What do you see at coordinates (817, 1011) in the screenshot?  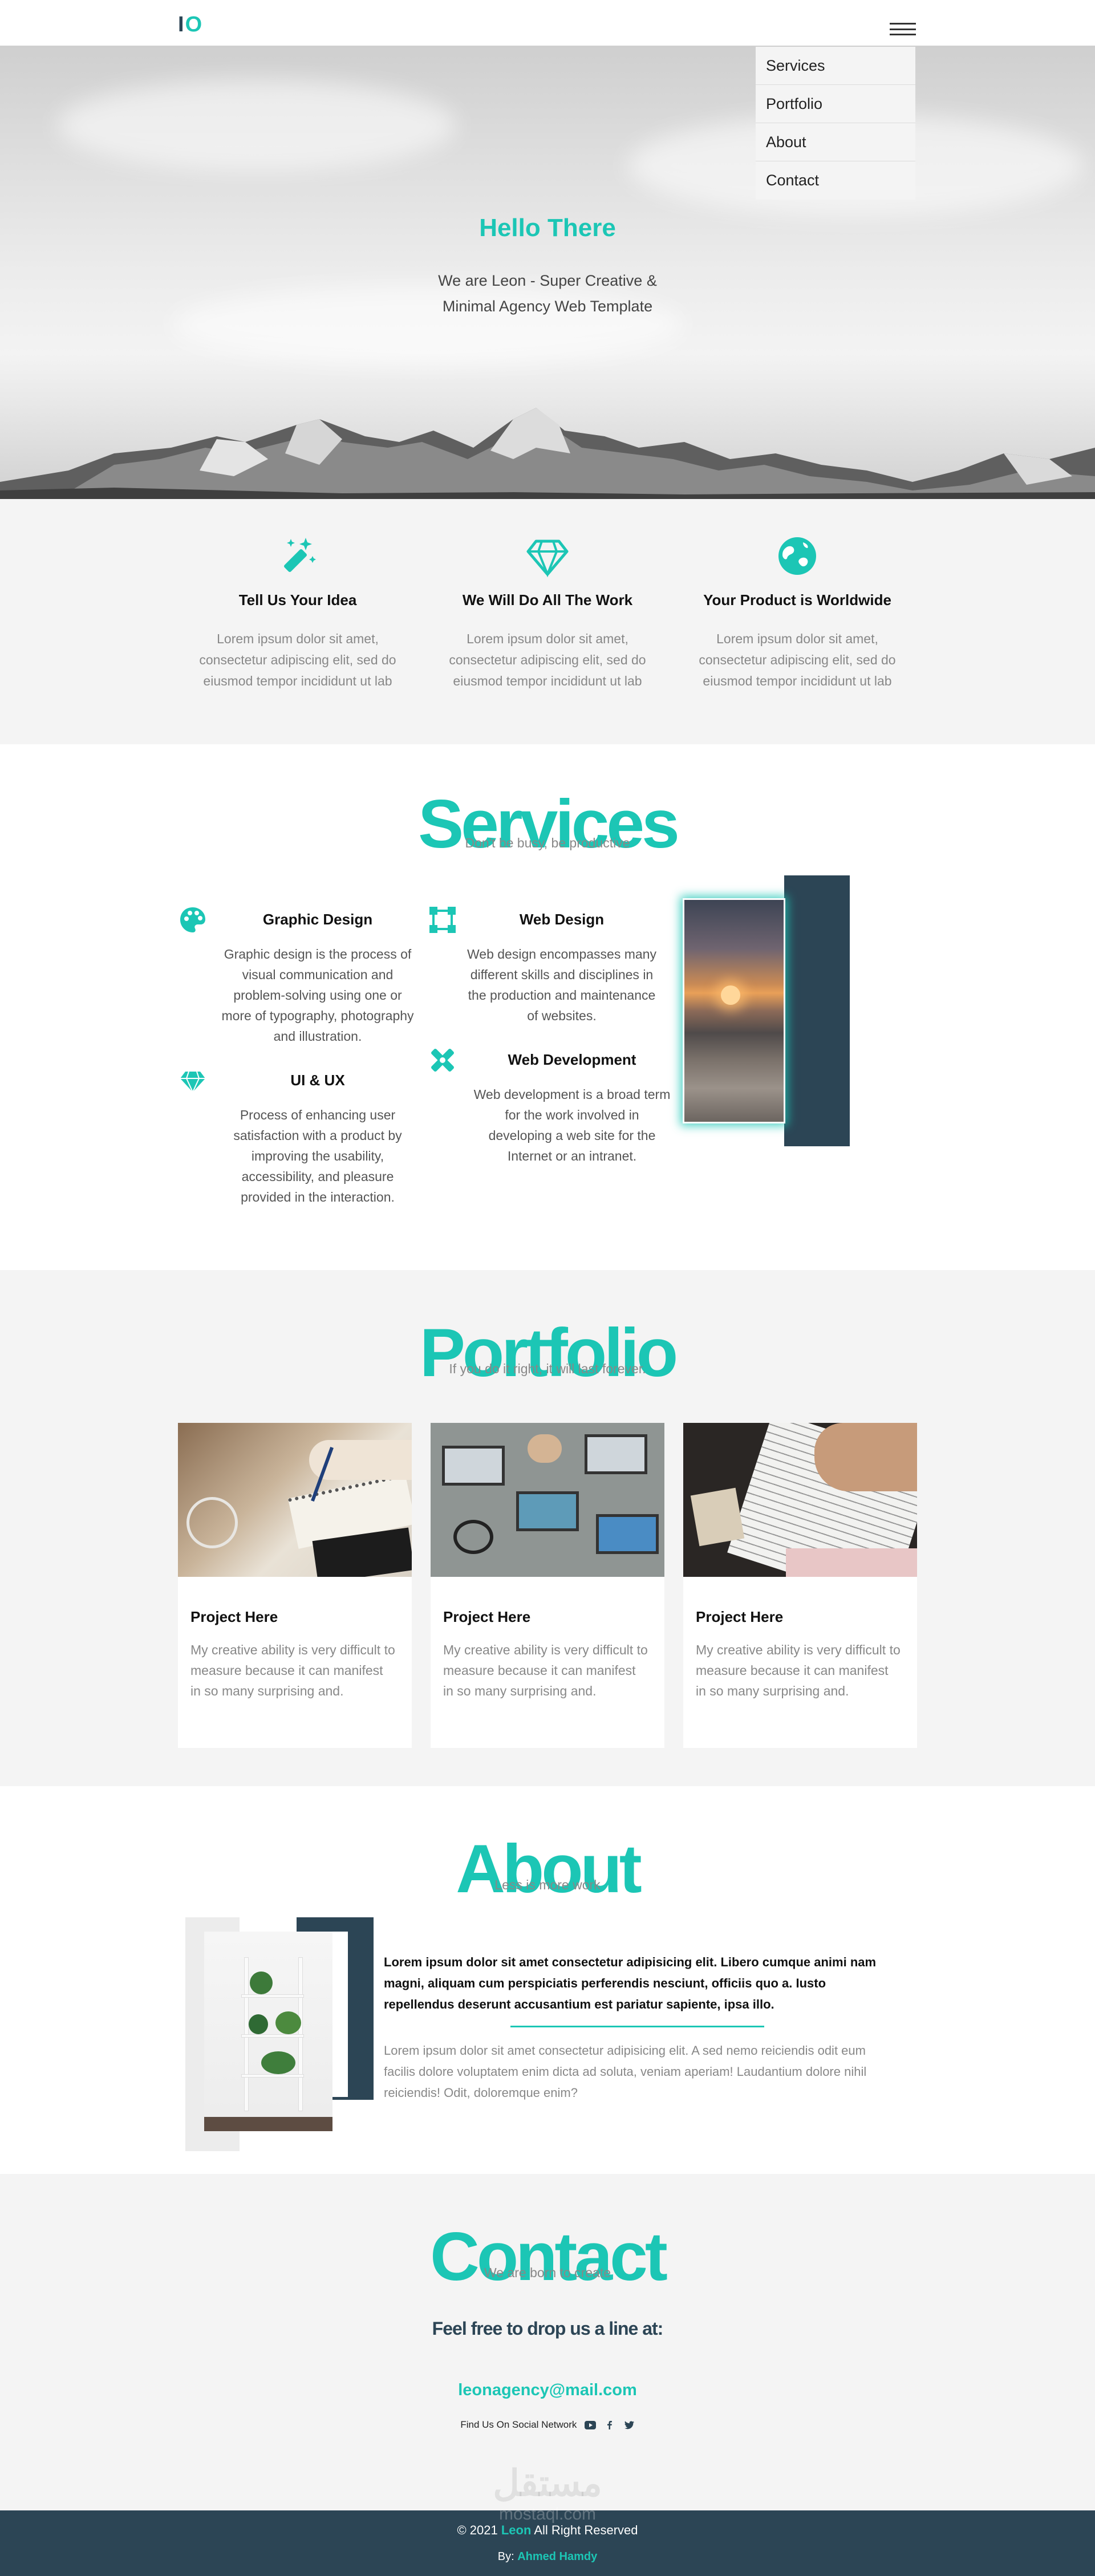 I see `image-backdrop` at bounding box center [817, 1011].